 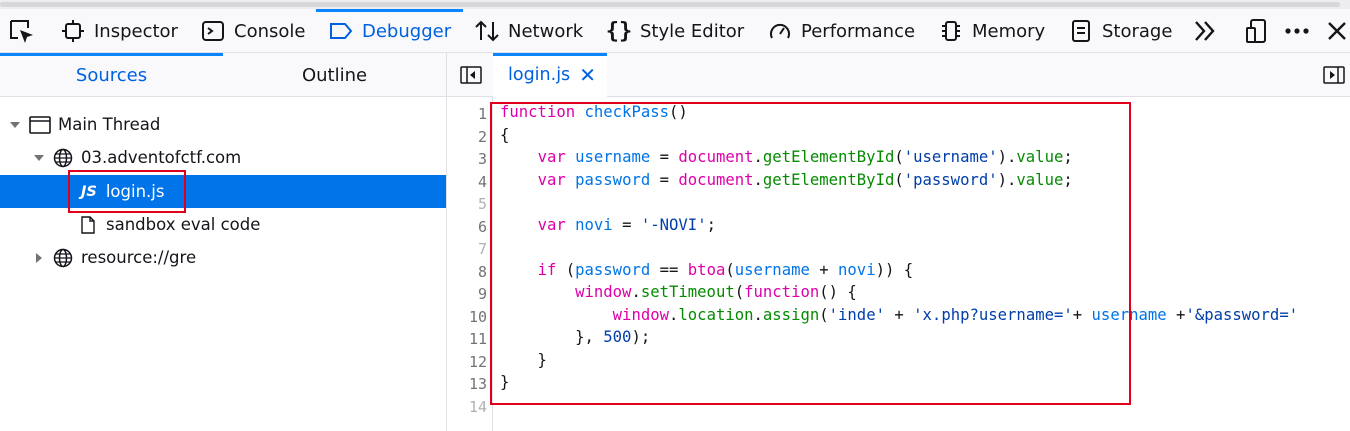 I want to click on line-number: 9, so click(x=467, y=294).